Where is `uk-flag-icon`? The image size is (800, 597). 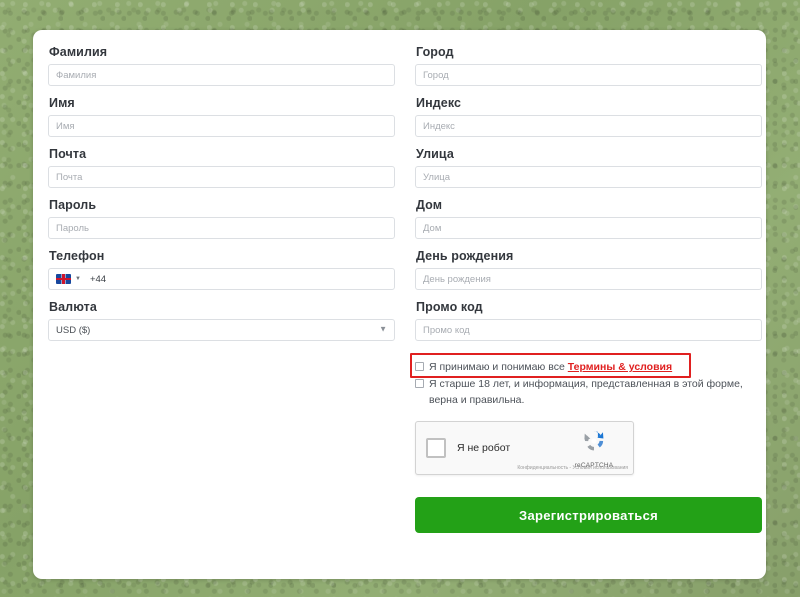
uk-flag-icon is located at coordinates (63, 279).